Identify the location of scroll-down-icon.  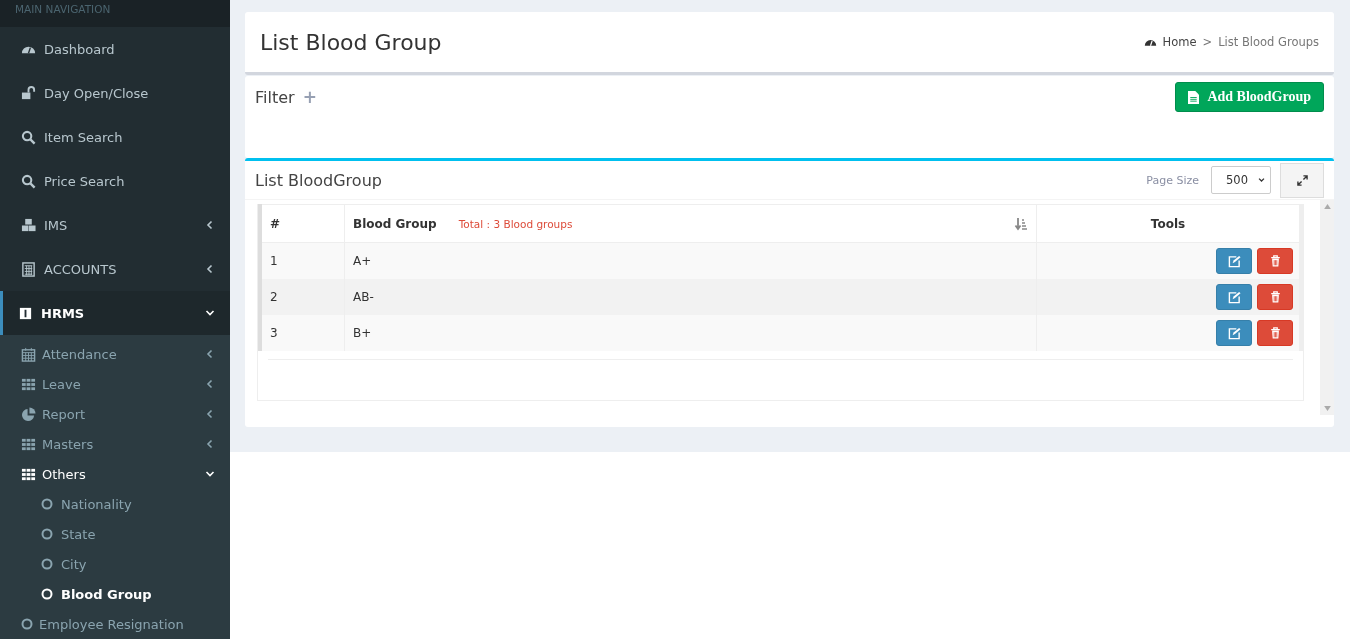
(1327, 408).